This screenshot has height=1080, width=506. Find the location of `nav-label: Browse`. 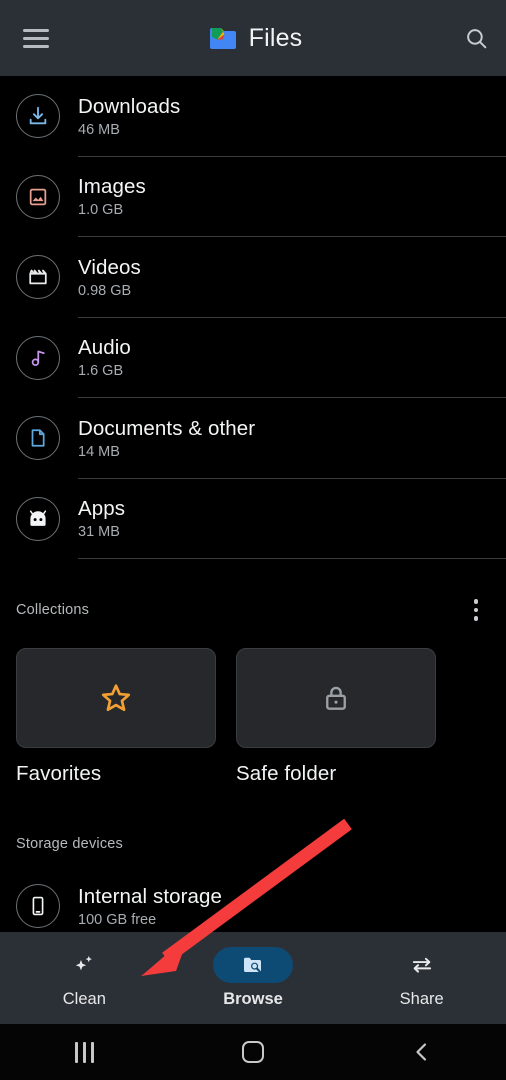

nav-label: Browse is located at coordinates (253, 999).